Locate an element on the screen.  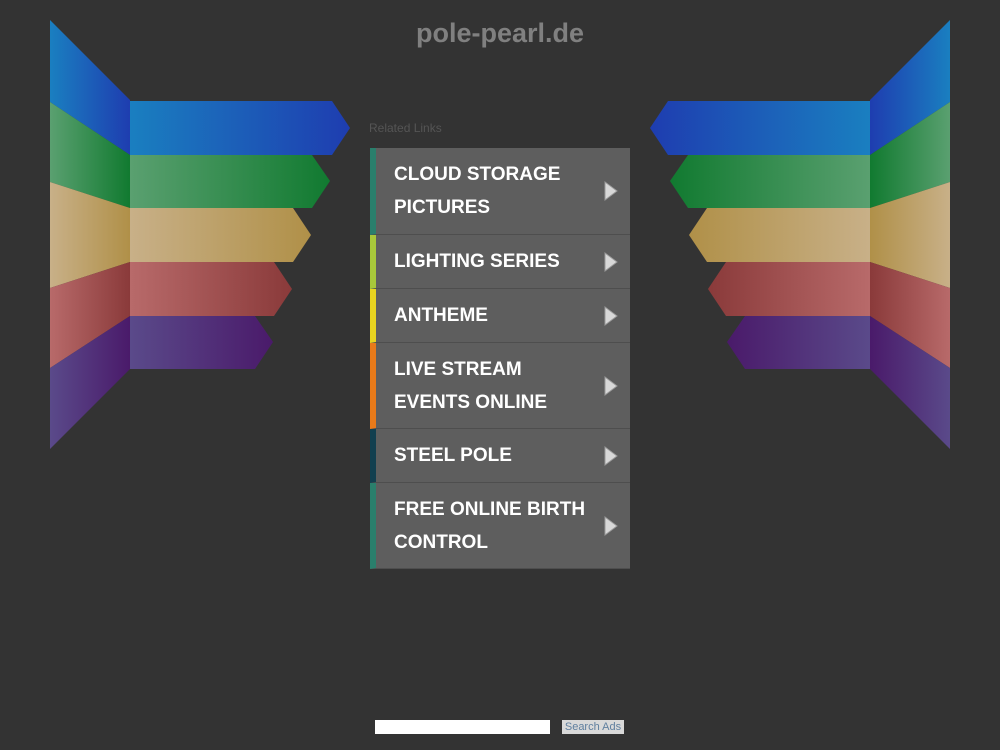
search-input is located at coordinates (462, 727).